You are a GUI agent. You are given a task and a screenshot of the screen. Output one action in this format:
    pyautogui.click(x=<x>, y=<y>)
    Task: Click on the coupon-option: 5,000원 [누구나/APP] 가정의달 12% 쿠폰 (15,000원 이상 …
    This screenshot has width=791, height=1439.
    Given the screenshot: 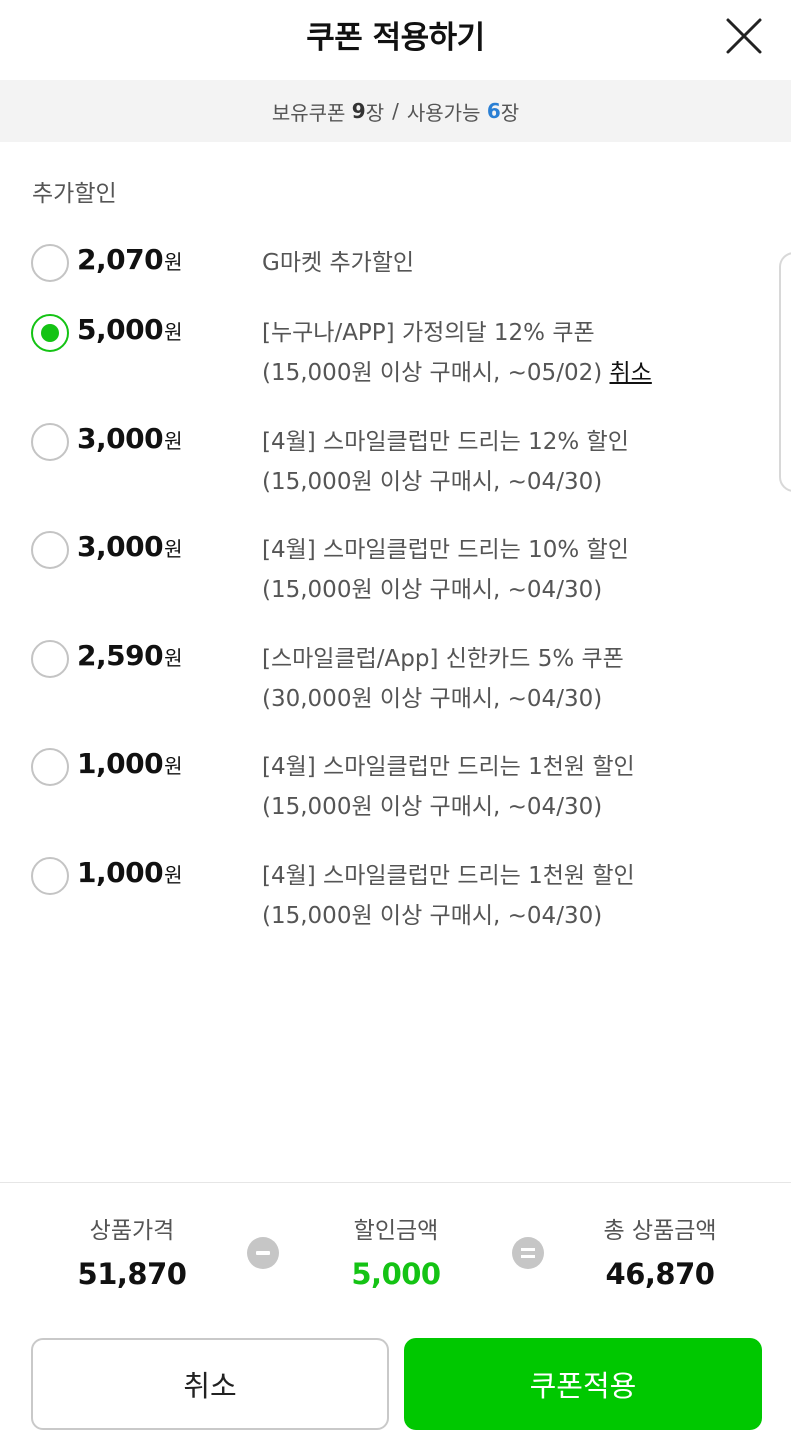 What is the action you would take?
    pyautogui.click(x=395, y=359)
    